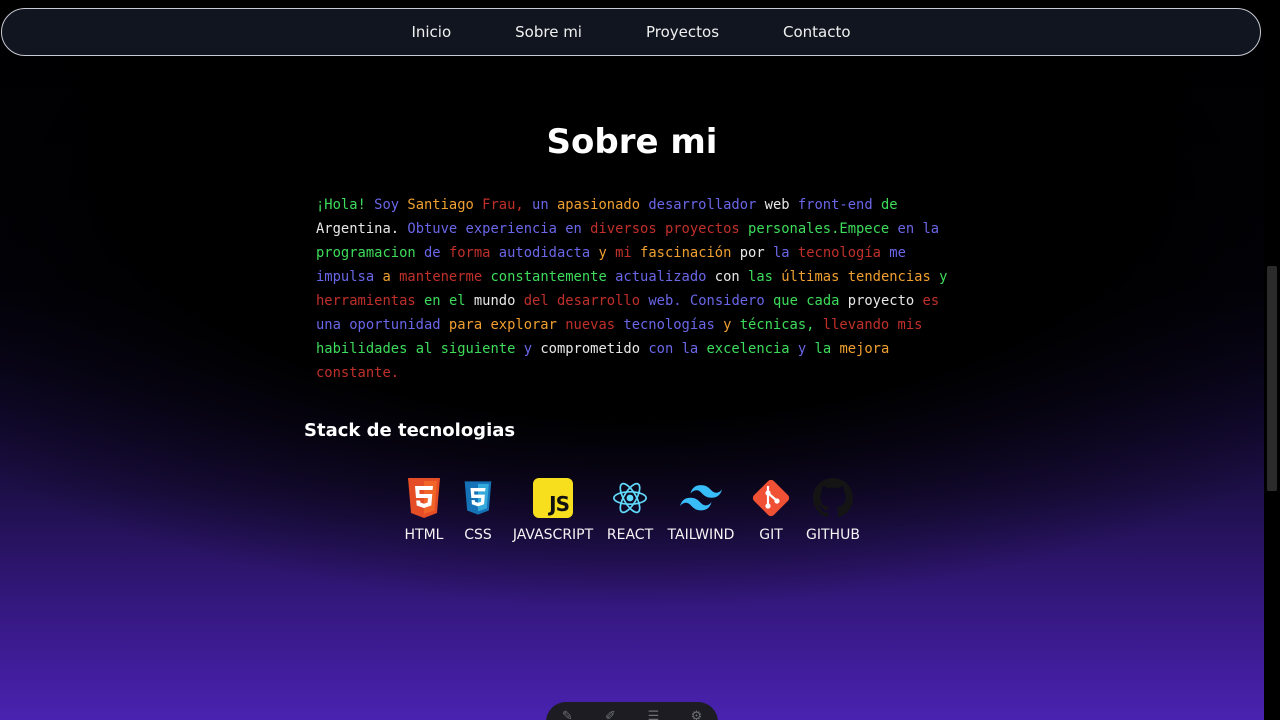  Describe the element at coordinates (669, 325) in the screenshot. I see `bio-word: tecnologías` at that location.